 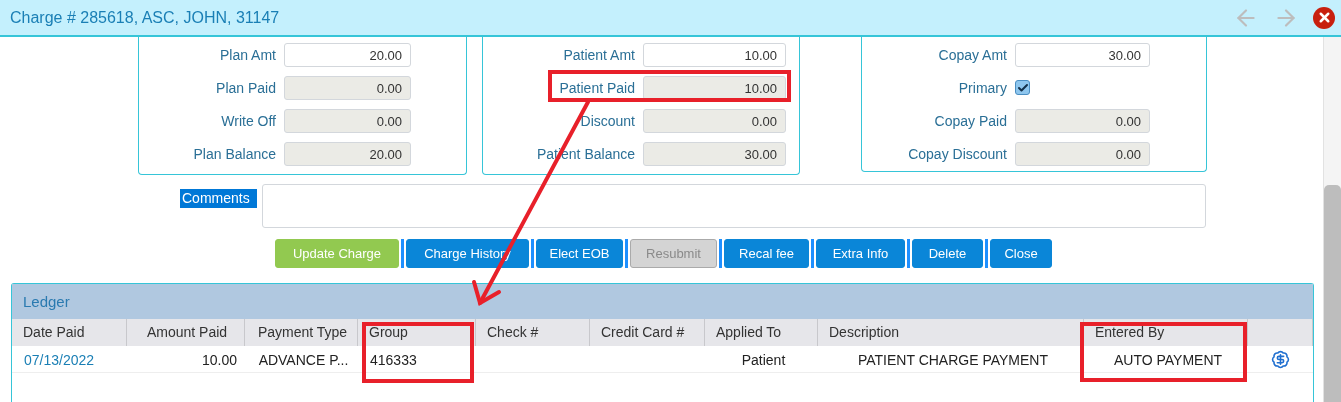 What do you see at coordinates (1021, 253) in the screenshot?
I see `action-button: Close` at bounding box center [1021, 253].